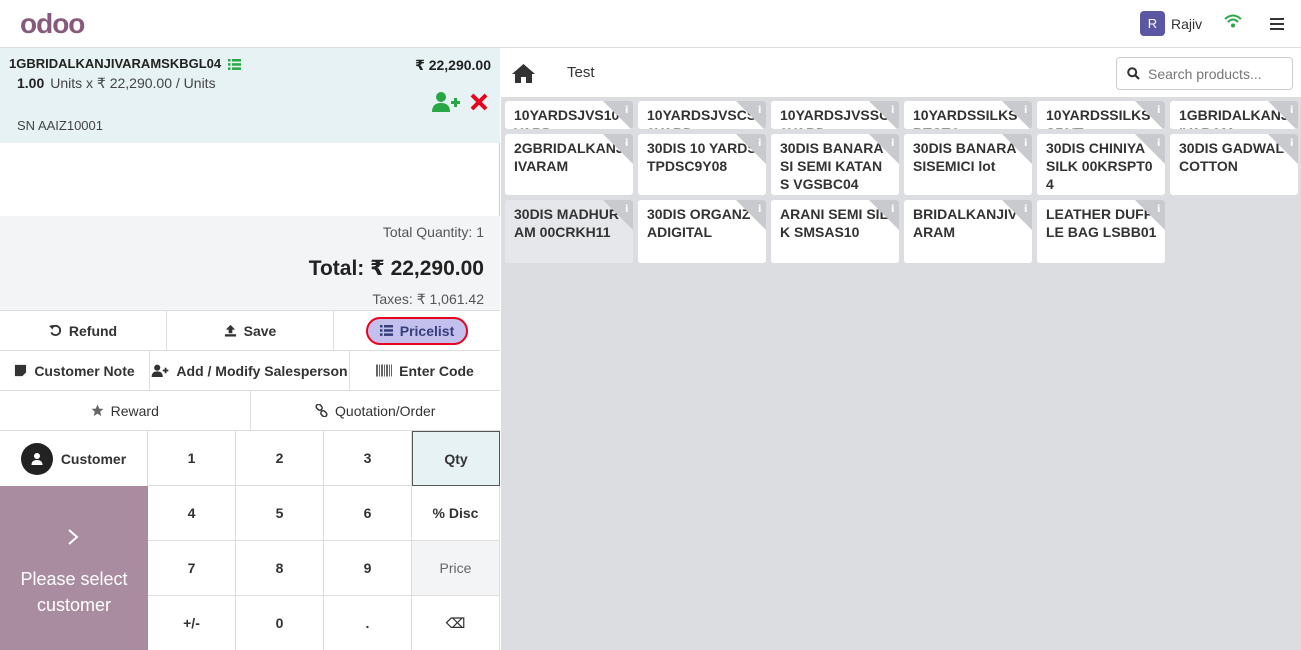 Image resolution: width=1301 pixels, height=650 pixels. What do you see at coordinates (569, 231) in the screenshot?
I see `product-tile: 30DIS MADHURAM 00CRKH11 i` at bounding box center [569, 231].